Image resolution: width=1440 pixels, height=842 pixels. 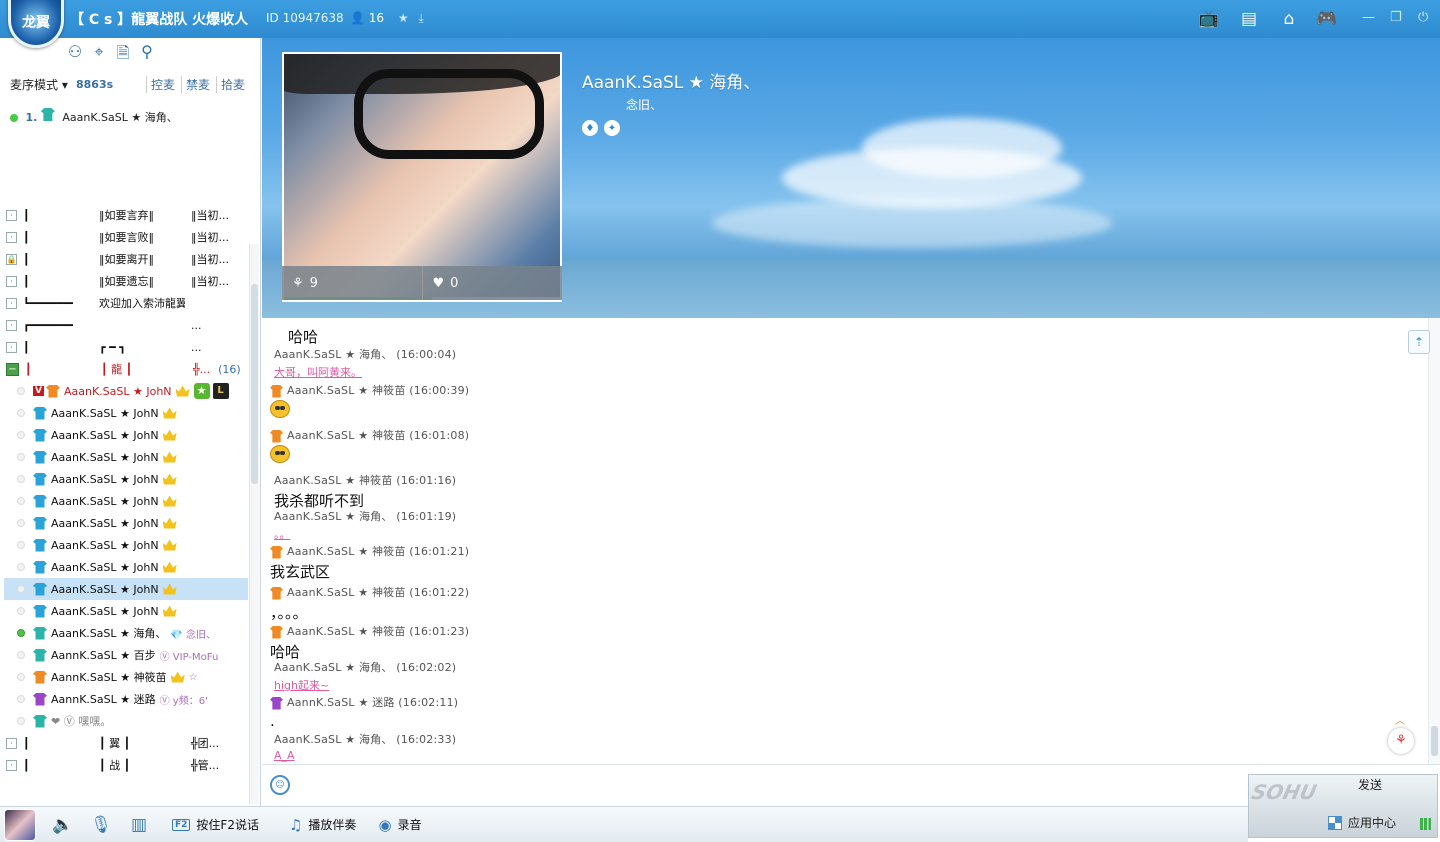 I want to click on home-icon: ⌂, so click(x=1289, y=19).